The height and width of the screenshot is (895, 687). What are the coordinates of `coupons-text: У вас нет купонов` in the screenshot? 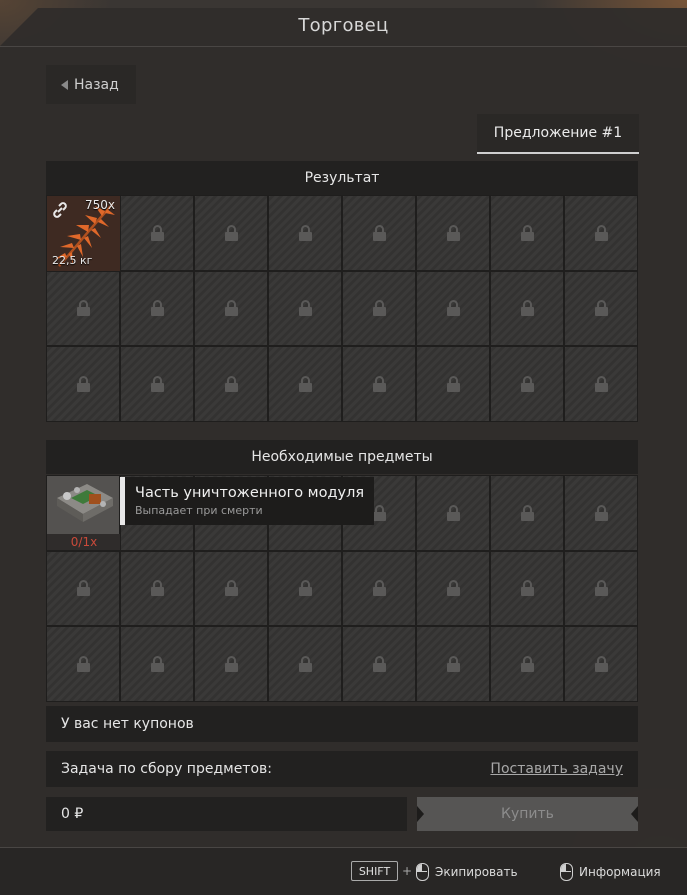 It's located at (127, 724).